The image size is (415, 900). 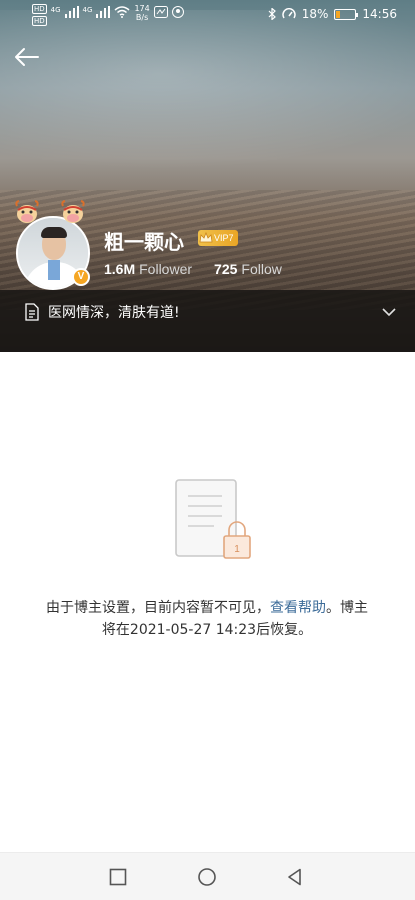 What do you see at coordinates (114, 313) in the screenshot?
I see `bio-text: 医网情深，清肤有道!` at bounding box center [114, 313].